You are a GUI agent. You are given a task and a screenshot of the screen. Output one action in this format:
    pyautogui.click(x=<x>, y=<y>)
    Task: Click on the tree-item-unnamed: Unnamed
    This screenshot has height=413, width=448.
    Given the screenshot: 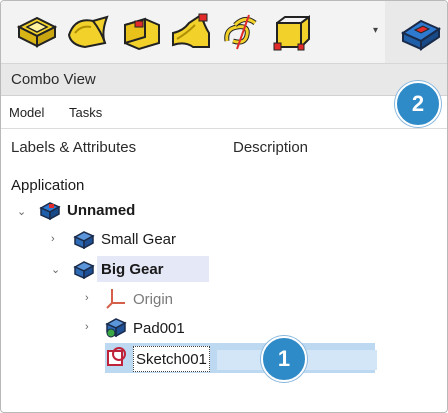 What is the action you would take?
    pyautogui.click(x=101, y=210)
    